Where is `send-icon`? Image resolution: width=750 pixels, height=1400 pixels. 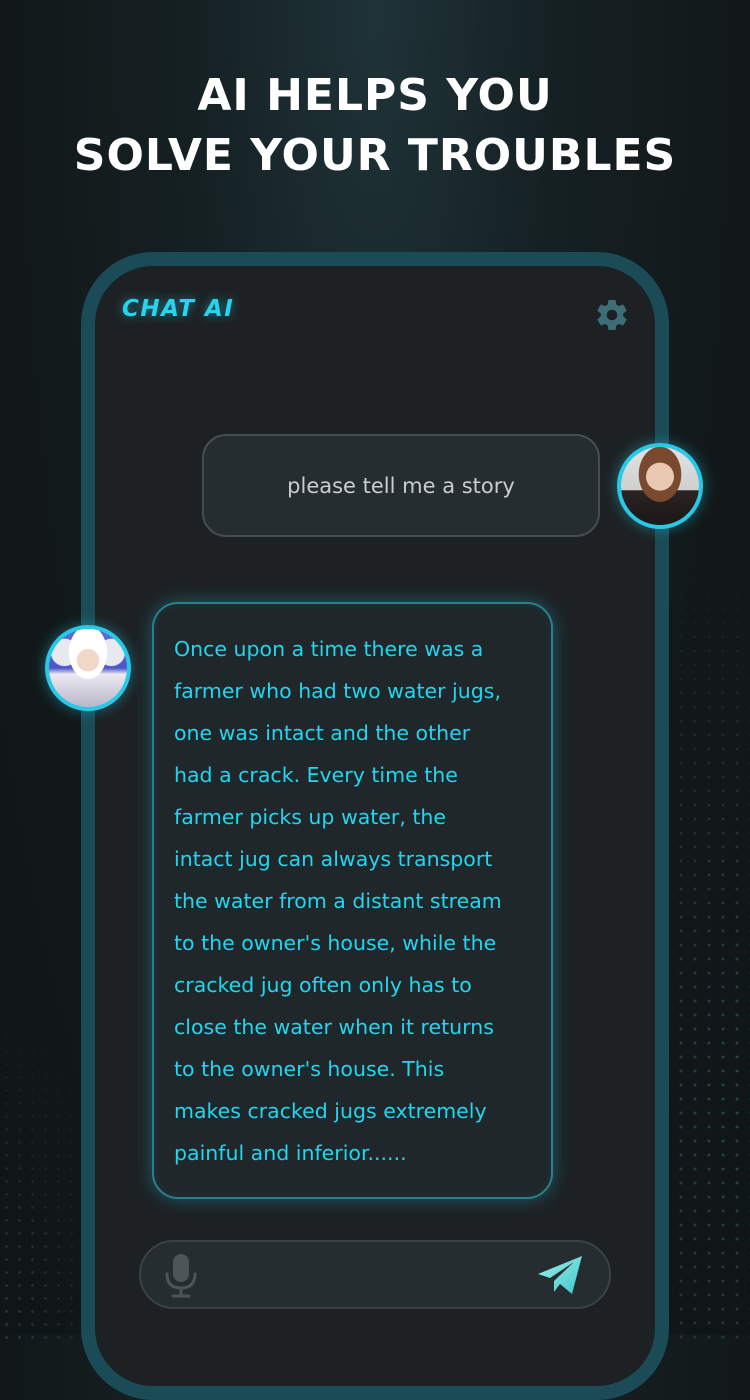
send-icon is located at coordinates (560, 1275).